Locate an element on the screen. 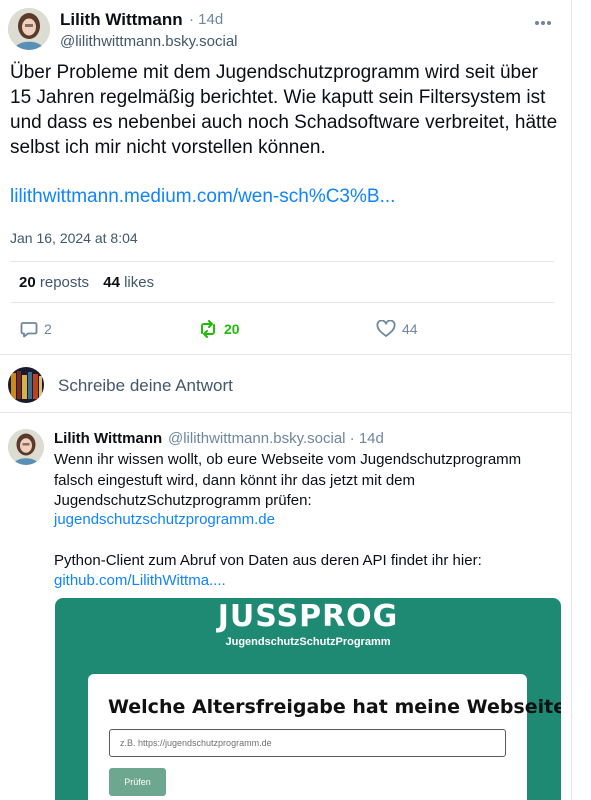 Image resolution: width=591 pixels, height=800 pixels. url-input: z.B. https://jugendschutzprogramm.de is located at coordinates (307, 743).